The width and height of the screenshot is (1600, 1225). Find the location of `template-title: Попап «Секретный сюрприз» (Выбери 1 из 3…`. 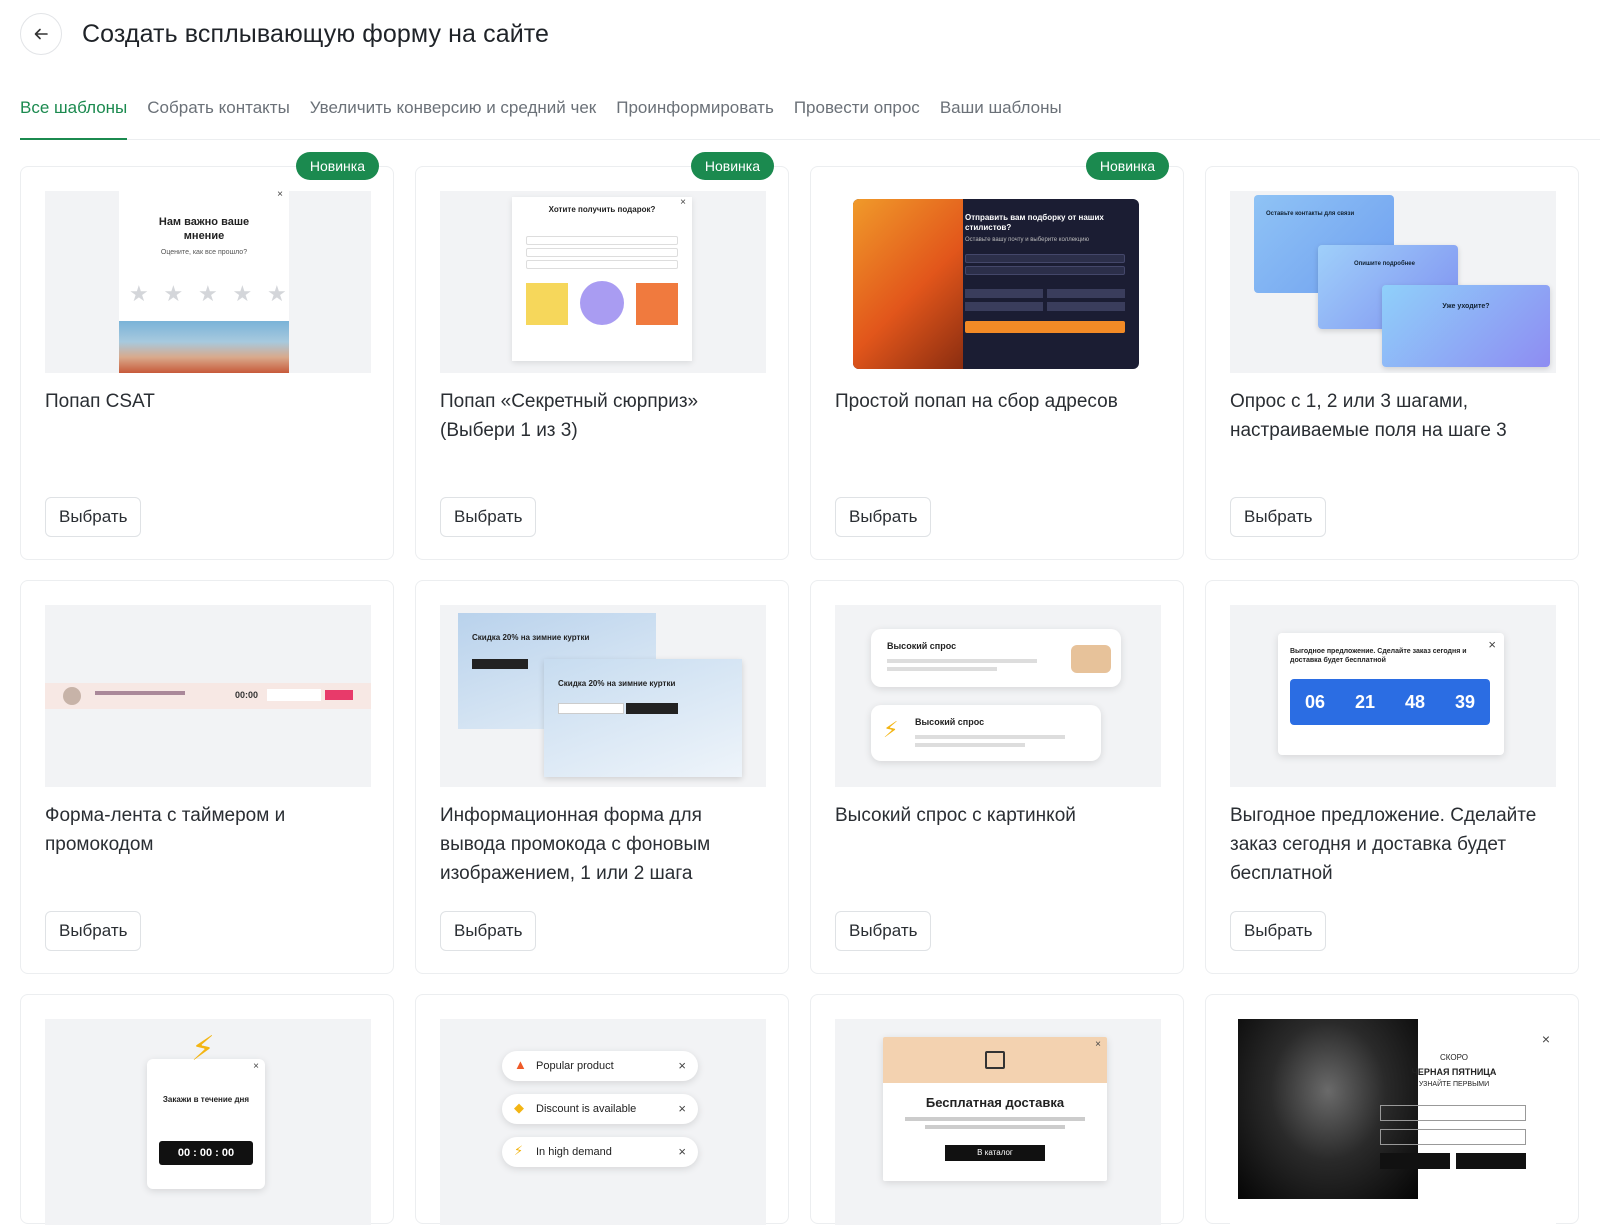

template-title: Попап «Секретный сюрприз» (Выбери 1 из 3… is located at coordinates (569, 416).